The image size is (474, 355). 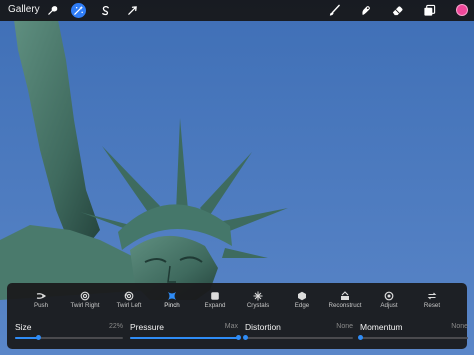 What do you see at coordinates (297, 332) in the screenshot?
I see `distortion-slider: Distortion None` at bounding box center [297, 332].